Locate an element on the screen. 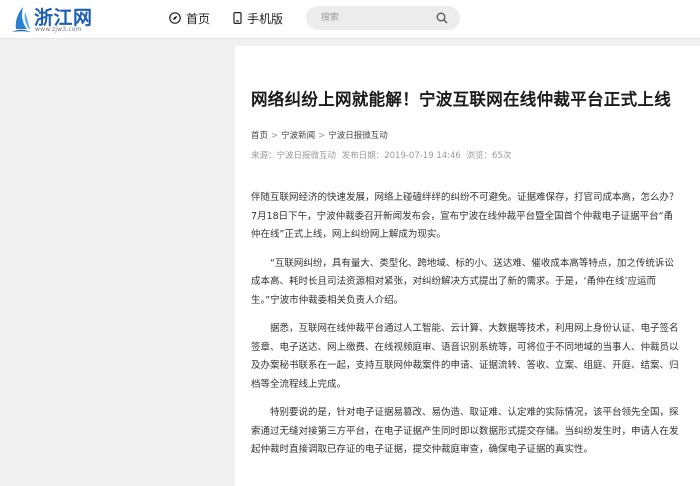 This screenshot has height=486, width=700. breadcrumb-ningbo-news: 宁波新闻 is located at coordinates (298, 136).